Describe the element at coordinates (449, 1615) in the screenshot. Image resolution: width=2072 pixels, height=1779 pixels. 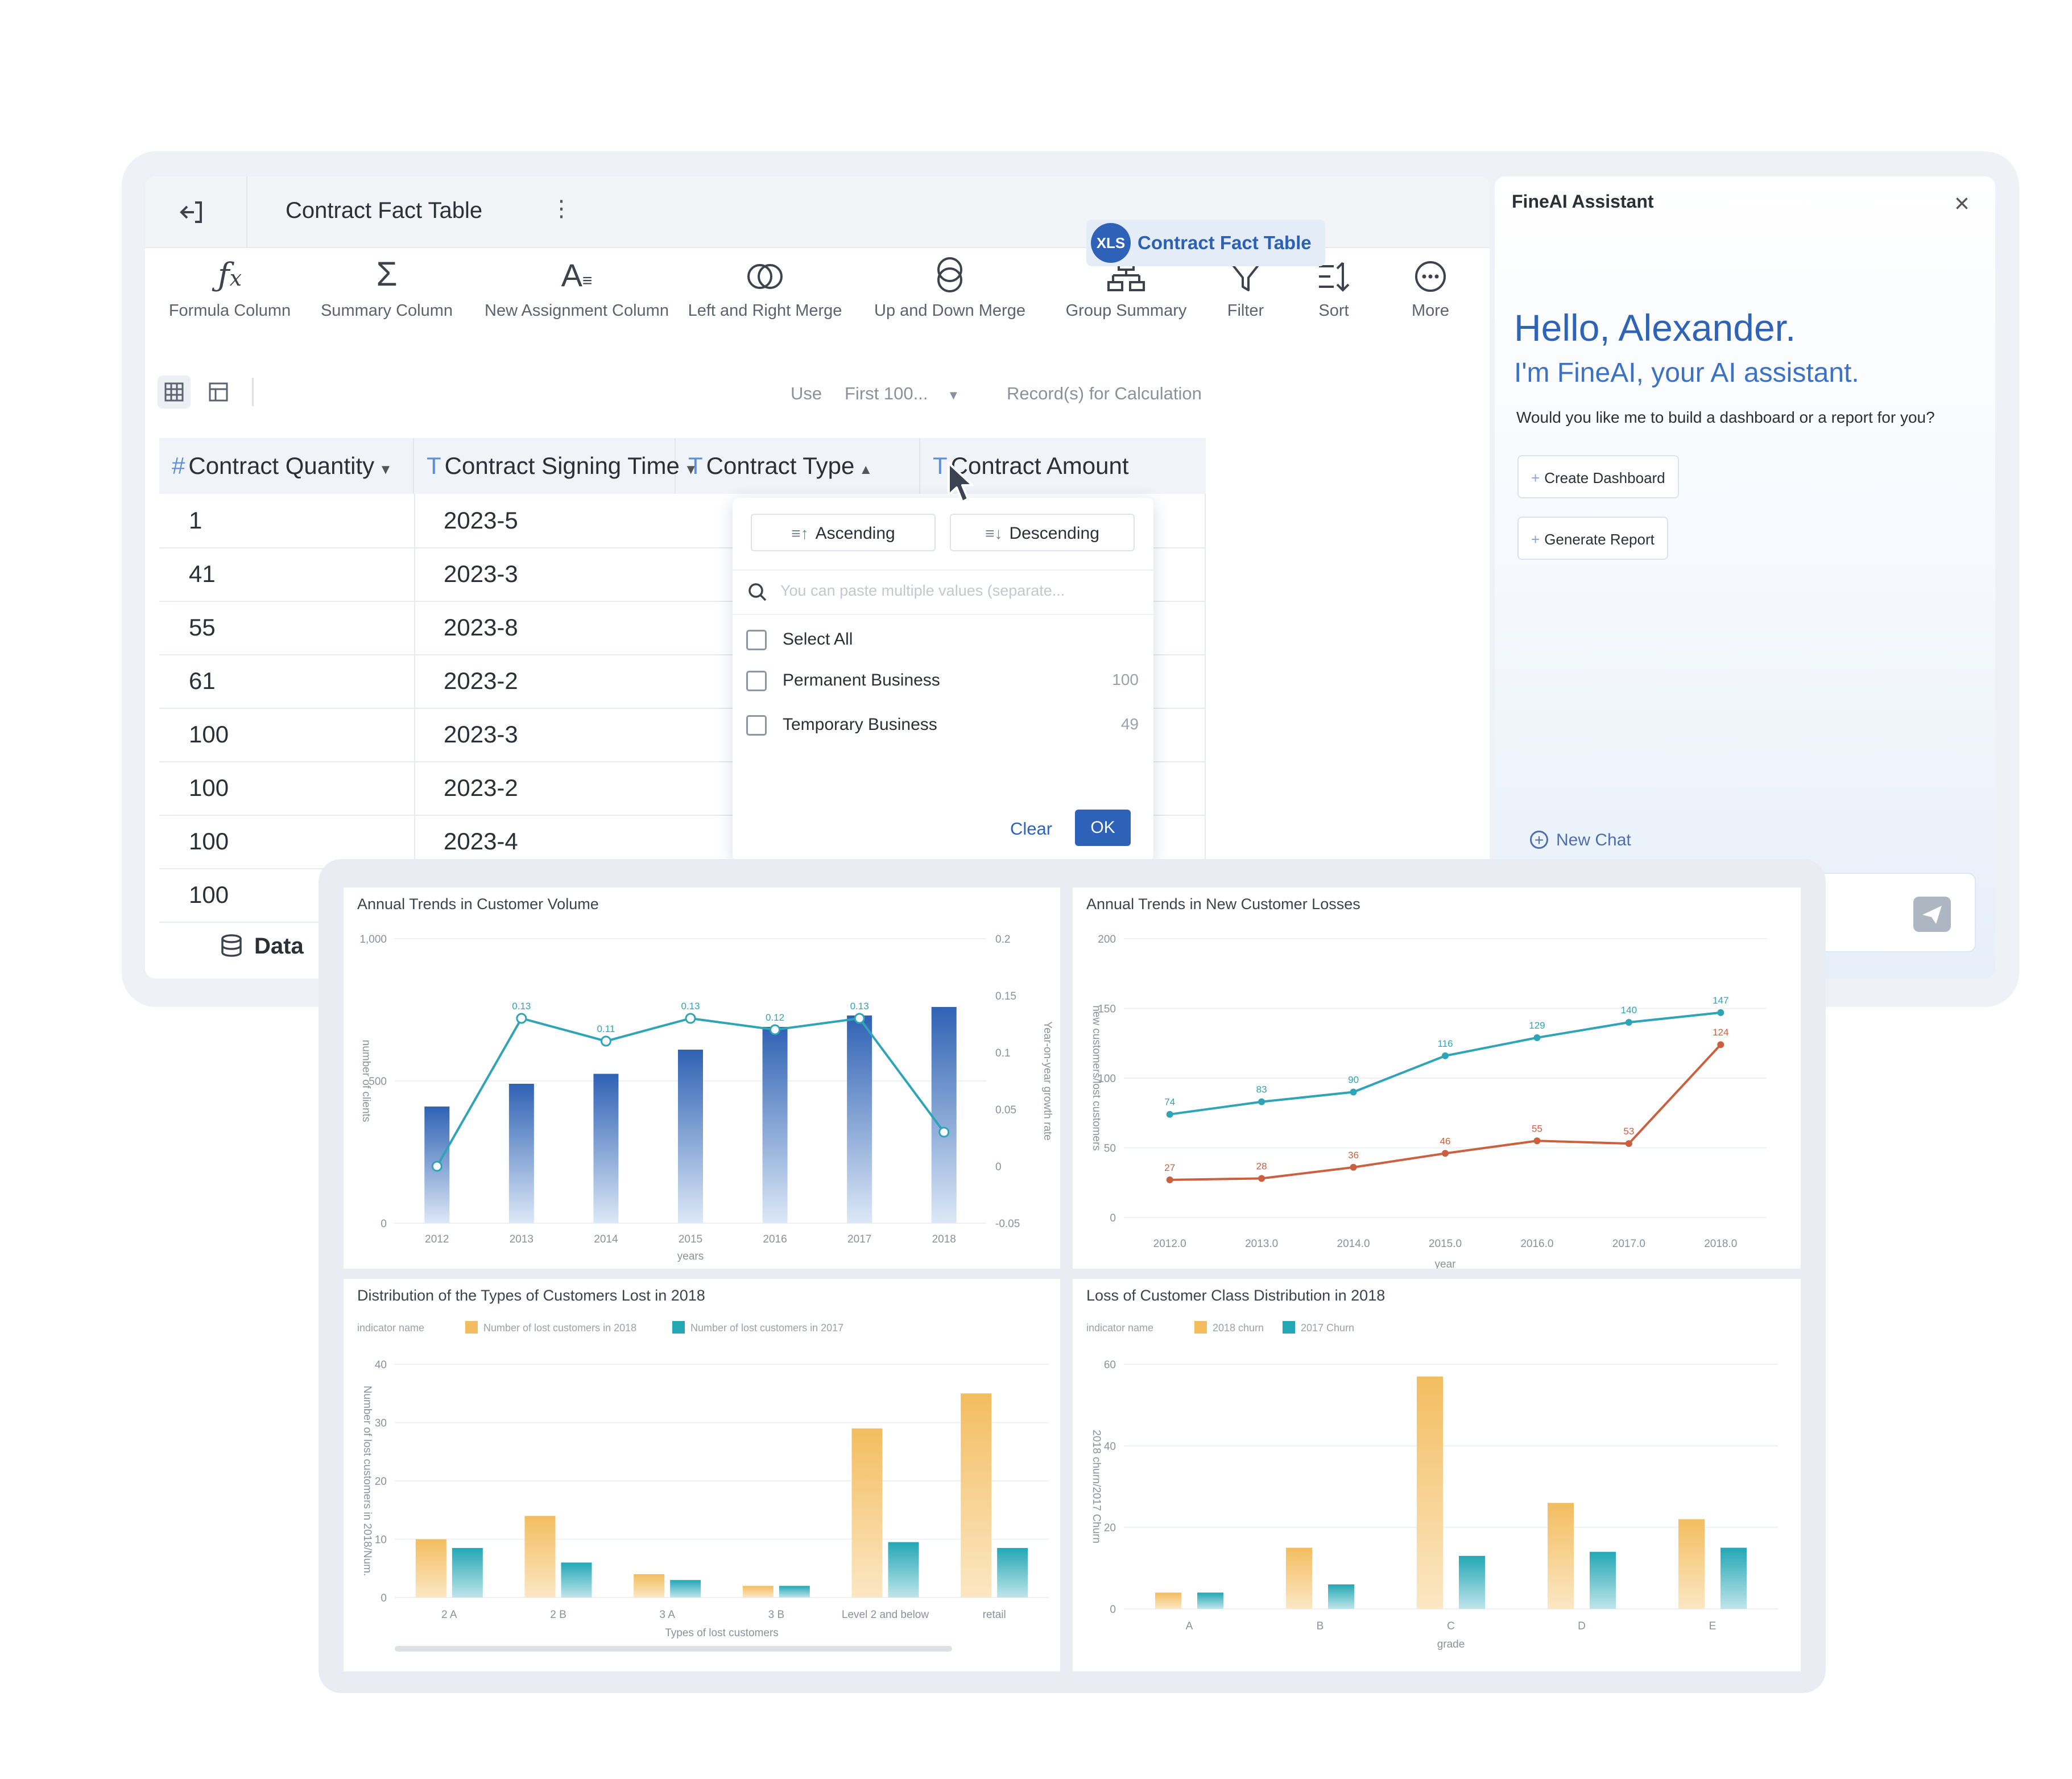
I see `x-tick-label: 2 A` at that location.